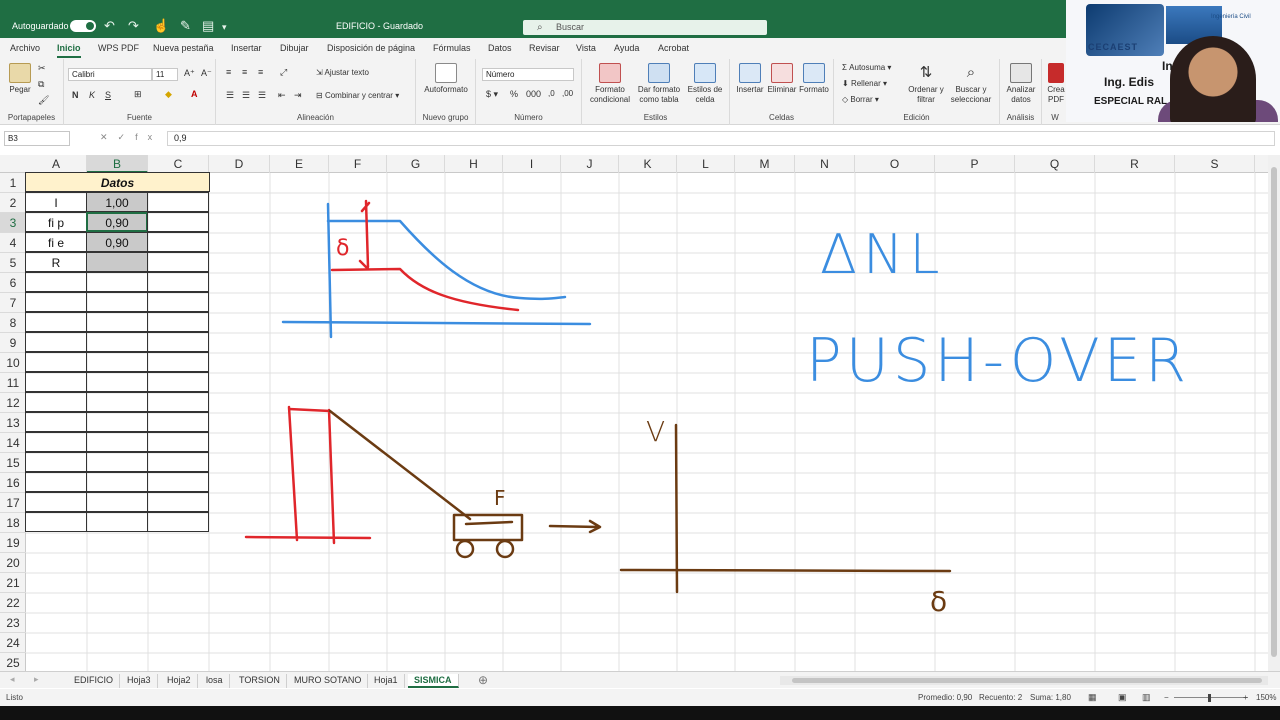 The image size is (1280, 720). Describe the element at coordinates (864, 83) in the screenshot. I see `fill-button: ⬇ Rellenar ▾` at that location.